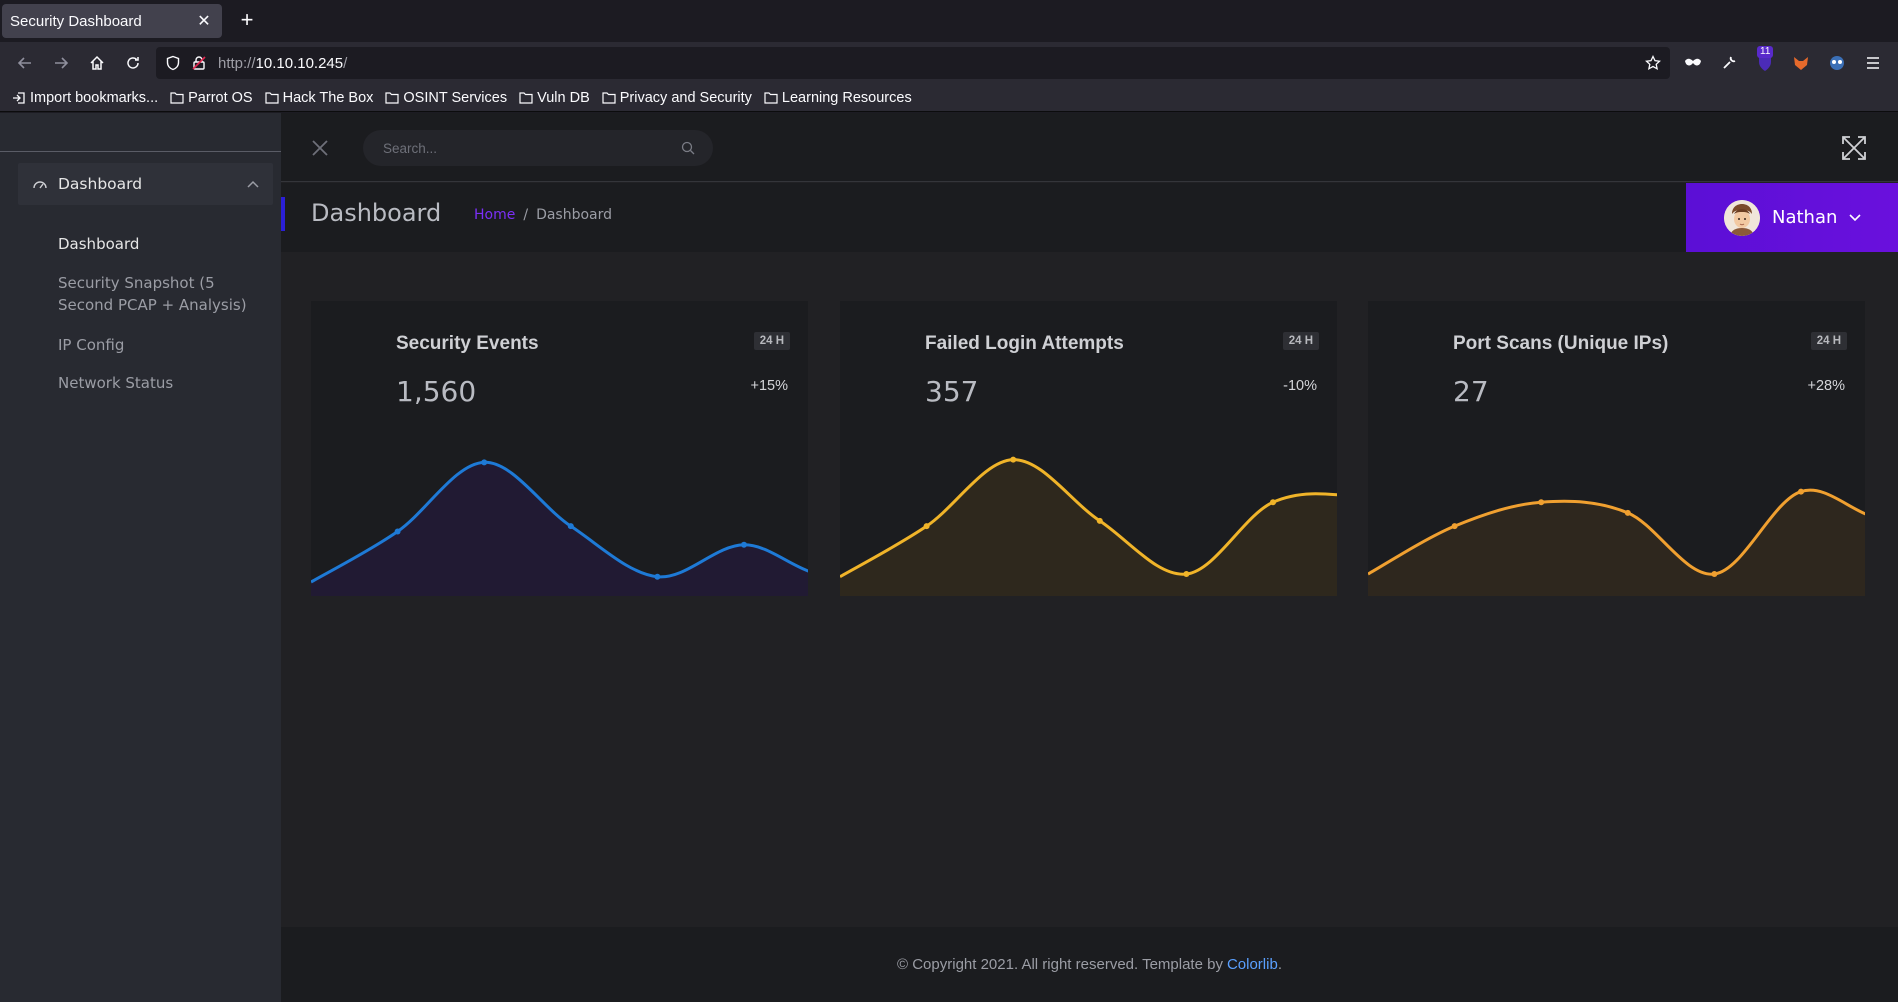 The width and height of the screenshot is (1898, 1002). I want to click on wappalyzer-icon, so click(1837, 63).